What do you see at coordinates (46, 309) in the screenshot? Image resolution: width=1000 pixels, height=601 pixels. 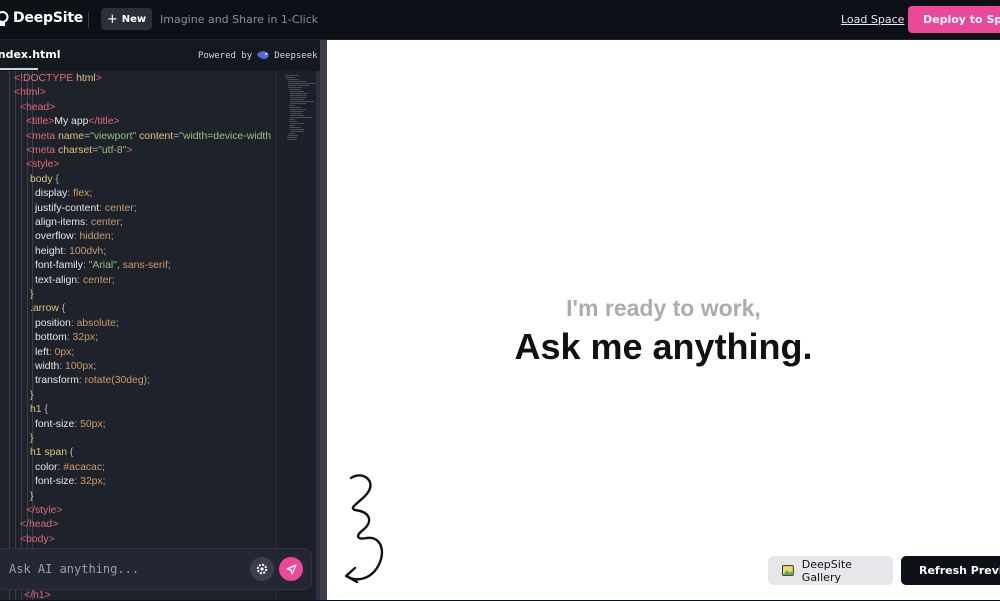 I see `code-token: .arrow` at bounding box center [46, 309].